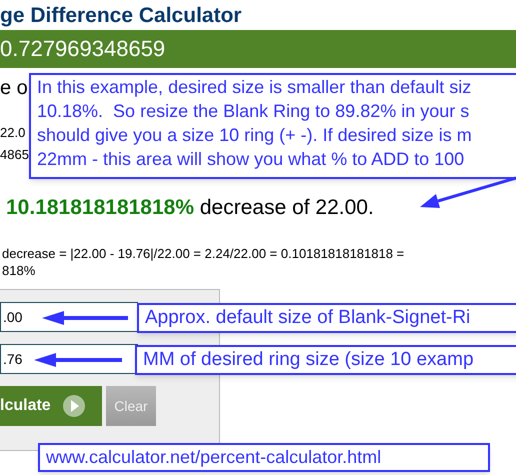 This screenshot has height=475, width=516. What do you see at coordinates (204, 253) in the screenshot?
I see `formula-text: decrease = |22.00 - 19.76|/22.00 = 2.24/22.00 = 0.10181818181818 =` at bounding box center [204, 253].